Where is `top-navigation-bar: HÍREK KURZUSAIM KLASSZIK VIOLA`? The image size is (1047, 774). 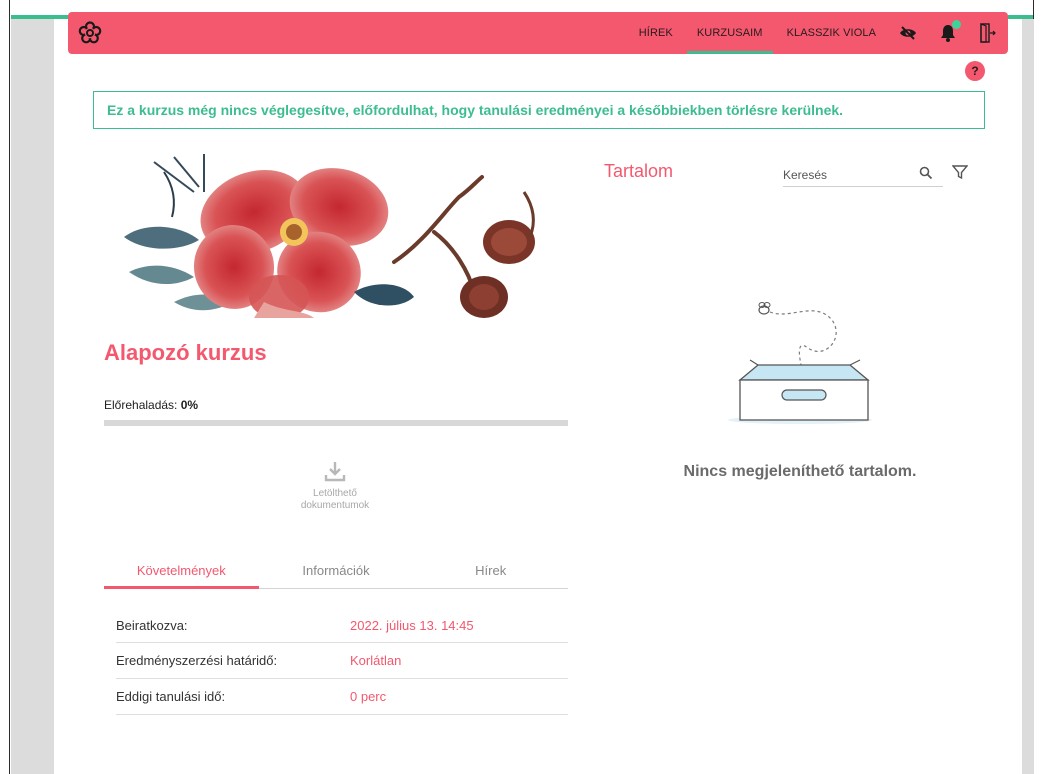
top-navigation-bar: HÍREK KURZUSAIM KLASSZIK VIOLA is located at coordinates (538, 33).